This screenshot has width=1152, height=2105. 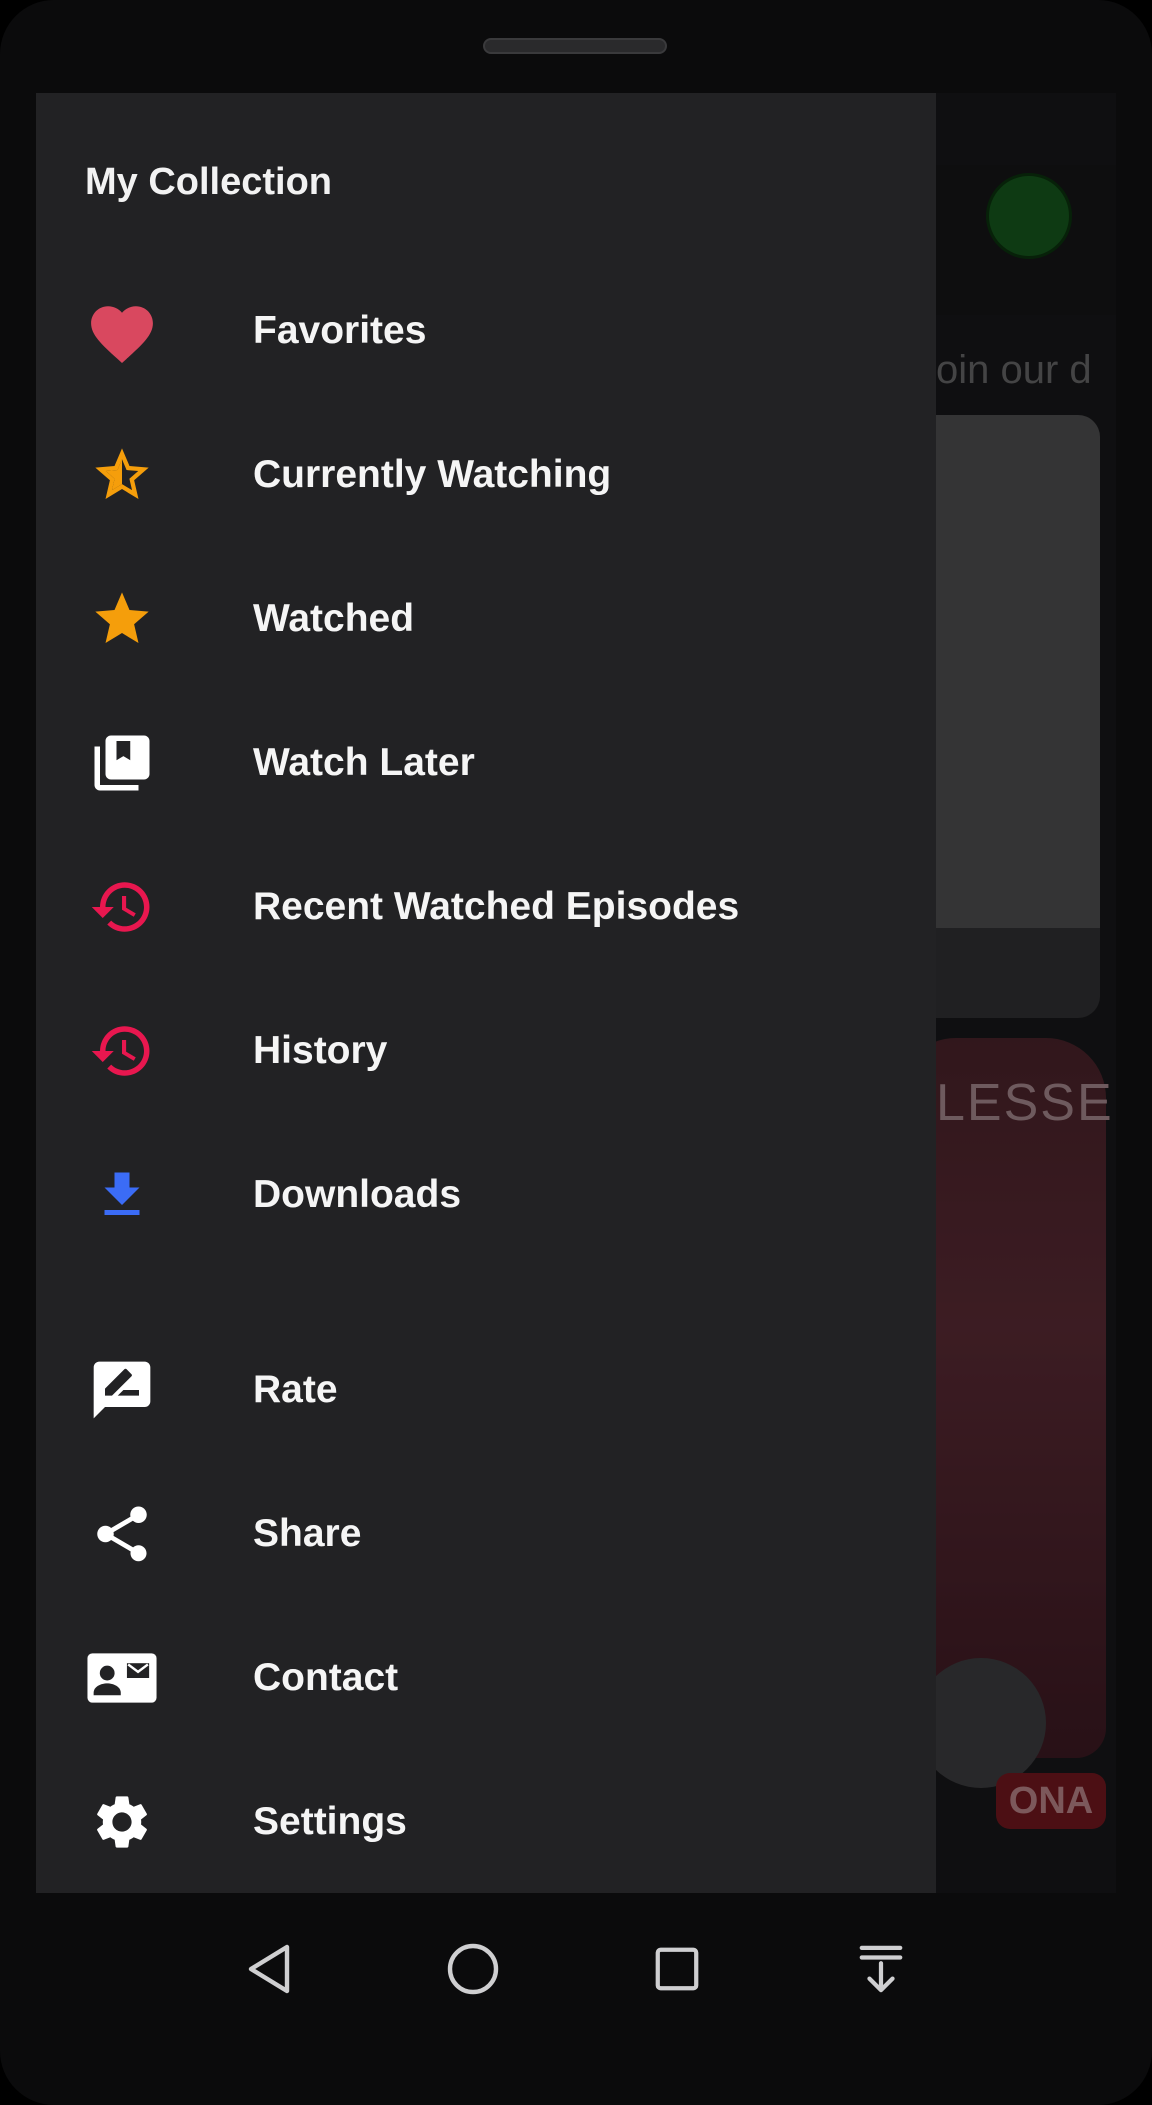 I want to click on menu-item-rate: Rate, so click(x=486, y=1390).